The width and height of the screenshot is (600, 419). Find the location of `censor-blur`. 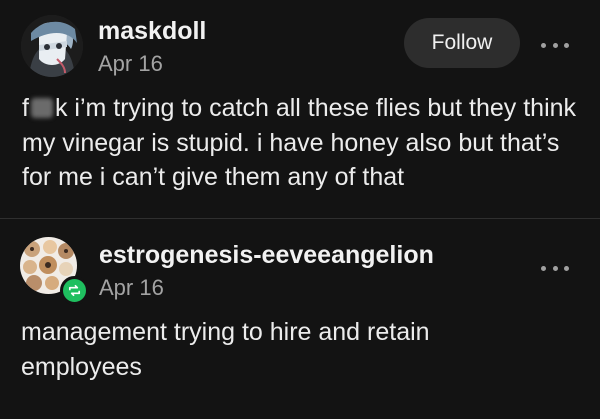

censor-blur is located at coordinates (41, 108).